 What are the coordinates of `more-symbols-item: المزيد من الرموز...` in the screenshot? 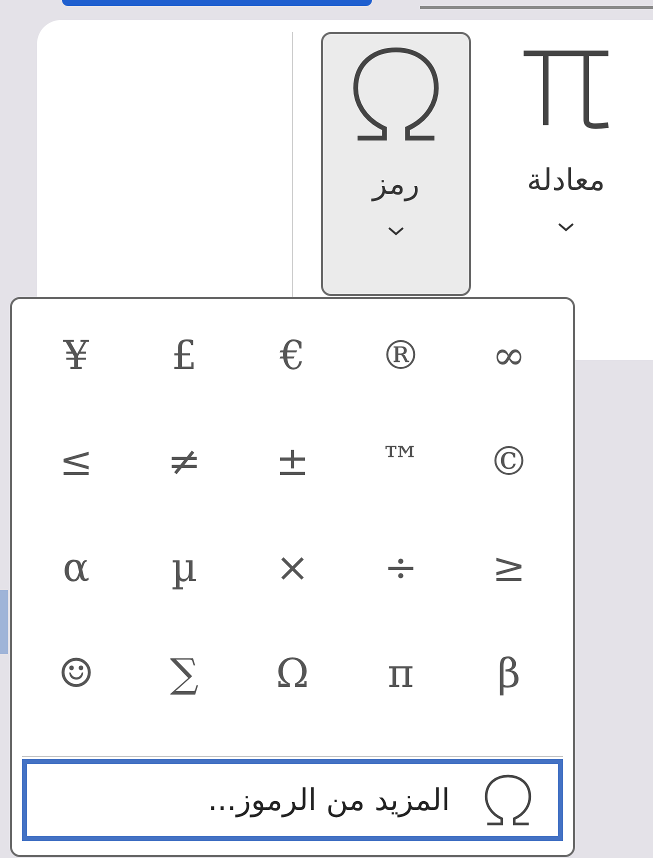 It's located at (292, 800).